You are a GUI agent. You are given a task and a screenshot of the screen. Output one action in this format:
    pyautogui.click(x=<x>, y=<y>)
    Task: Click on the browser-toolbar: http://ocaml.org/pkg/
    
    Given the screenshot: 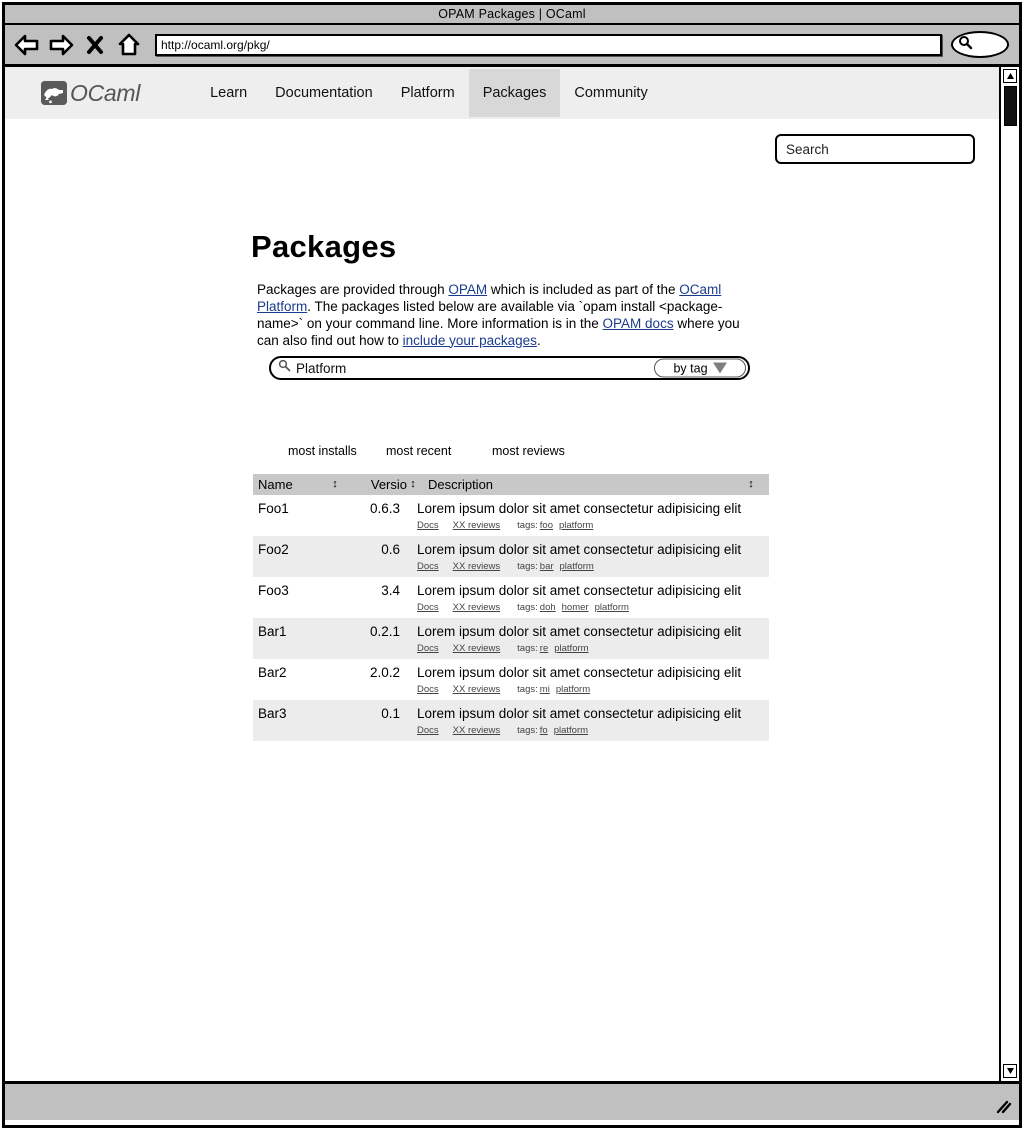 What is the action you would take?
    pyautogui.click(x=512, y=46)
    